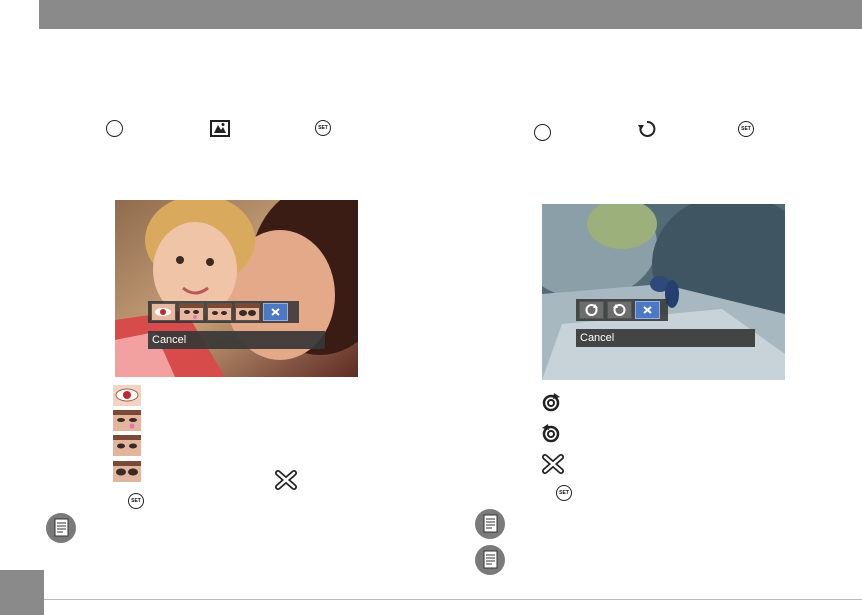 This screenshot has width=862, height=615. What do you see at coordinates (127, 471) in the screenshot?
I see `enlarge-eyes-icon` at bounding box center [127, 471].